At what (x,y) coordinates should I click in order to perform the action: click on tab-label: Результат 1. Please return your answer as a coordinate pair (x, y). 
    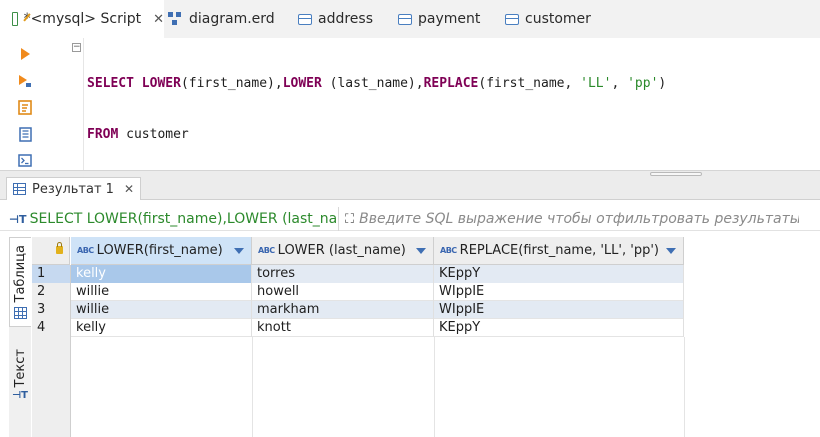
    Looking at the image, I should click on (73, 189).